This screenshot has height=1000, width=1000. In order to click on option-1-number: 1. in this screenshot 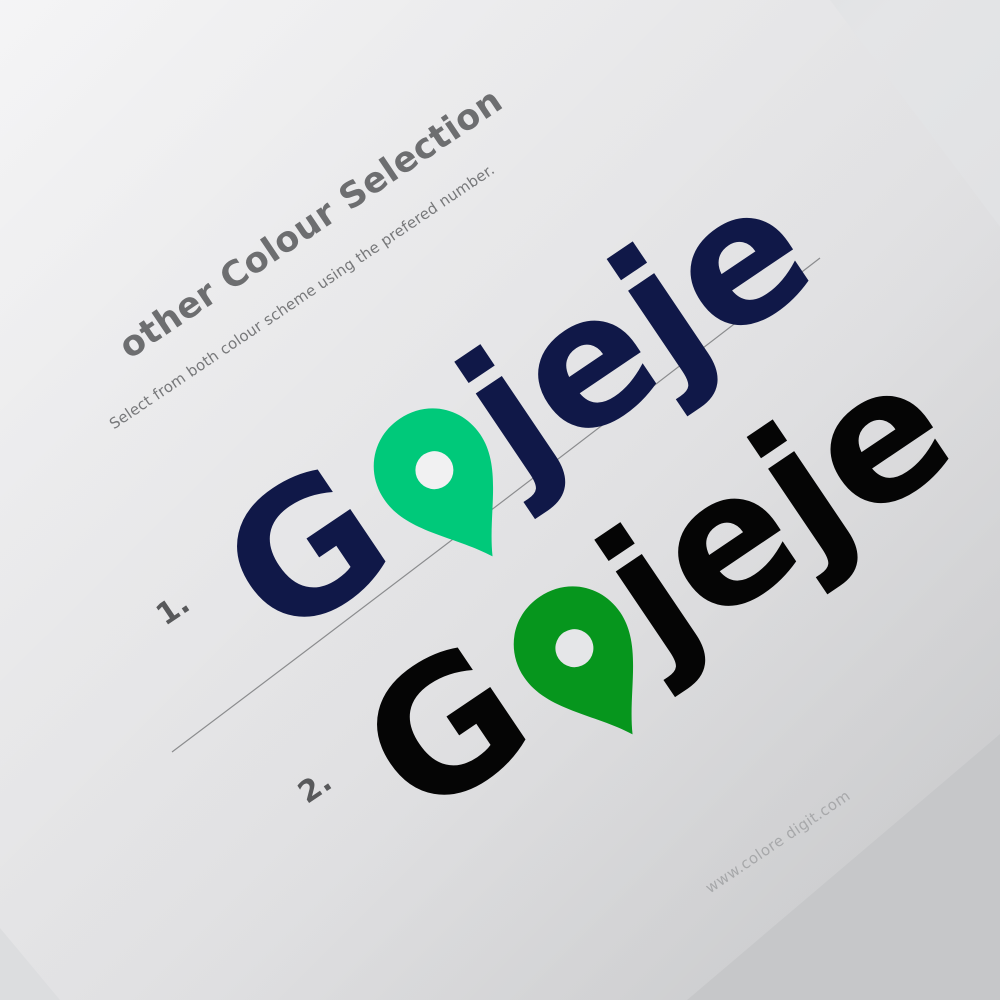, I will do `click(173, 609)`.